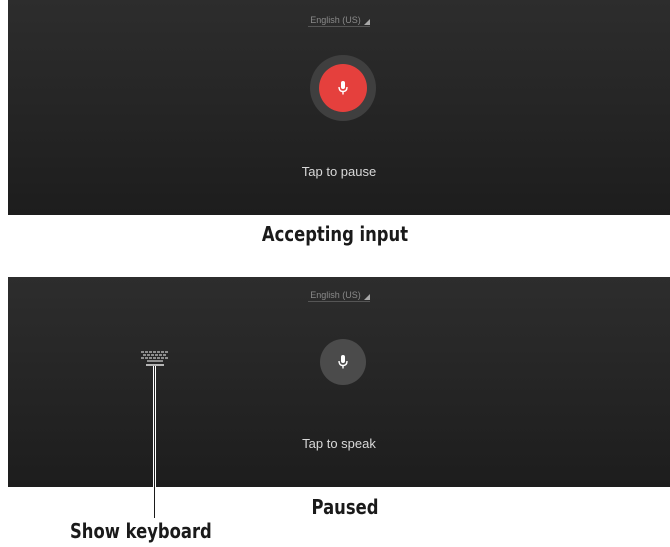 The image size is (670, 547). Describe the element at coordinates (155, 359) in the screenshot. I see `keyboard-icon` at that location.